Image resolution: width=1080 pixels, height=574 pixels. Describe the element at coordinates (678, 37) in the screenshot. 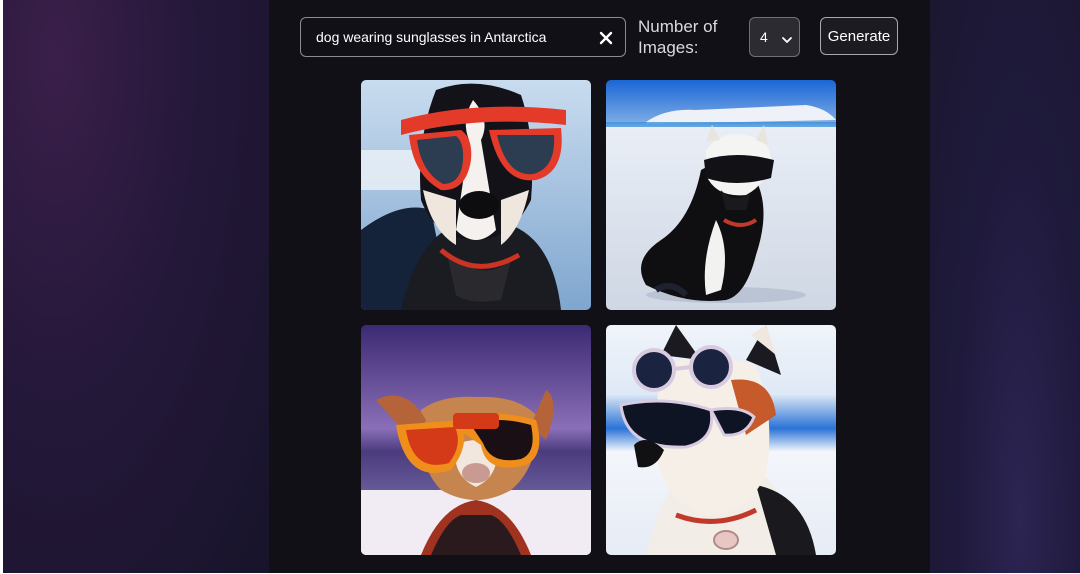

I see `image-count-label: Number of Images:` at that location.